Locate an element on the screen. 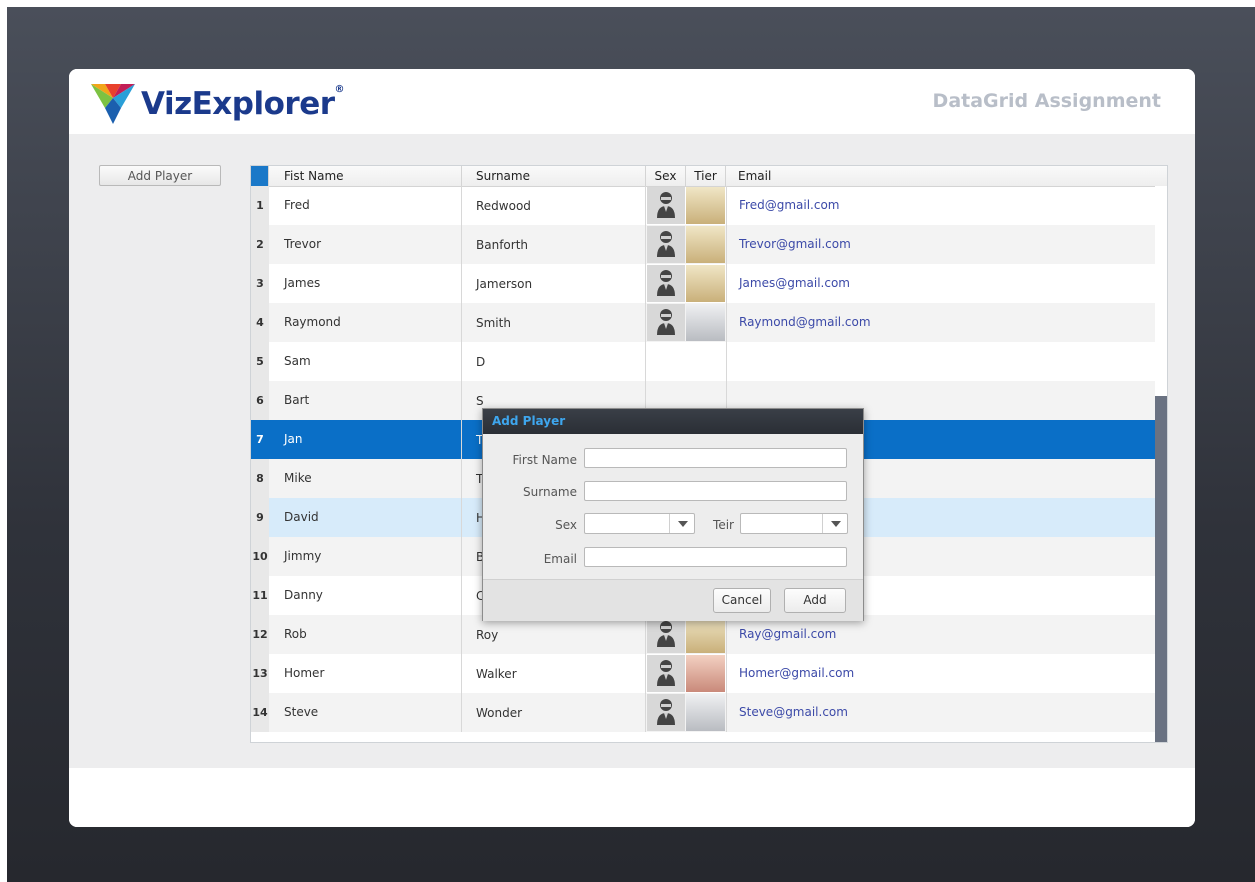  row-number: 4 is located at coordinates (260, 322).